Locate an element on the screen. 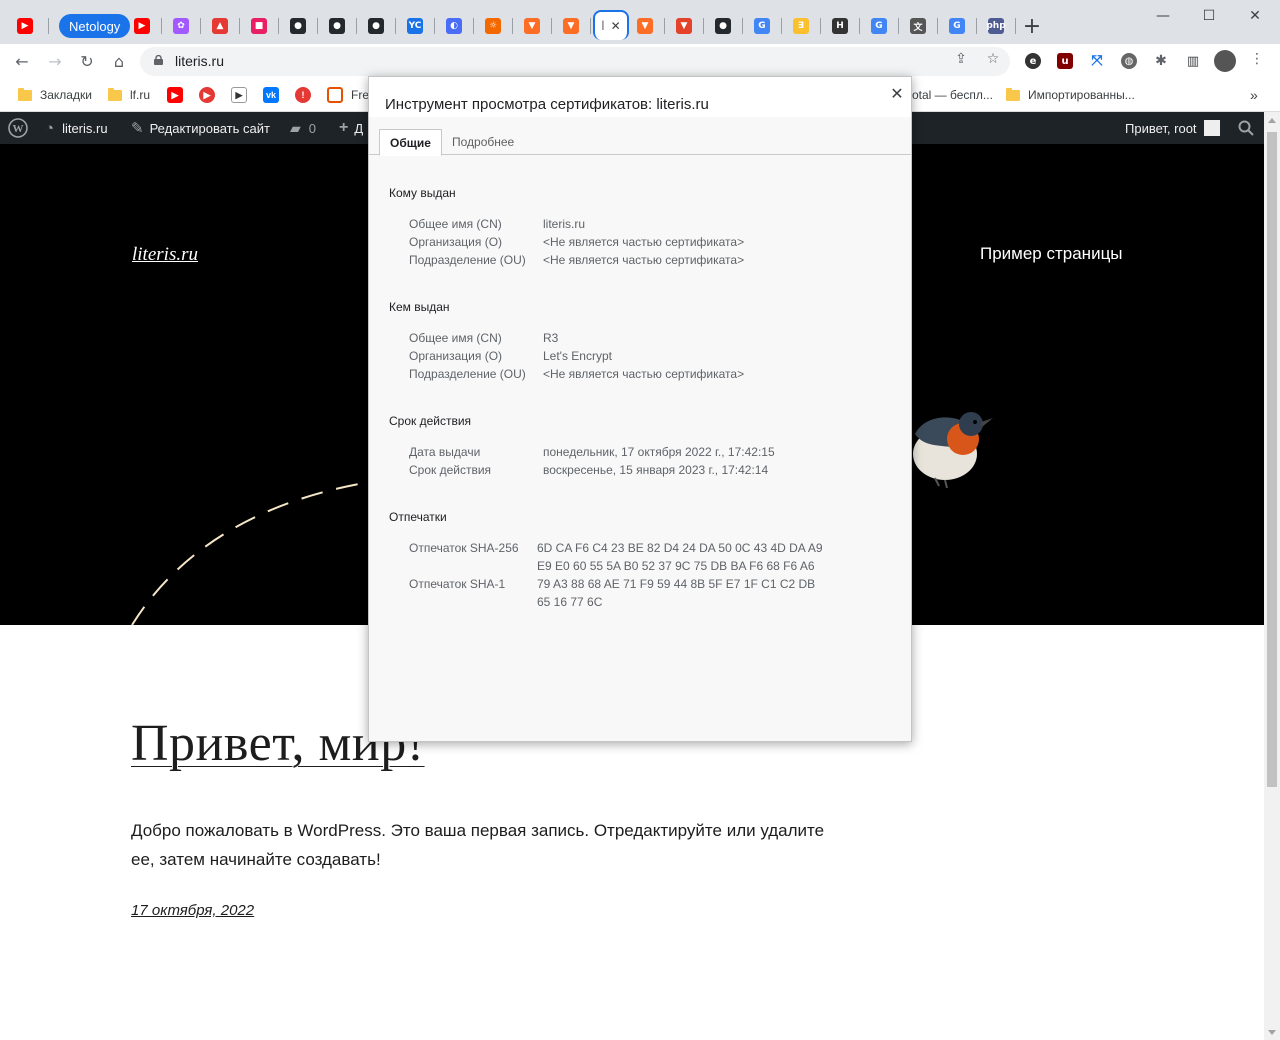 This screenshot has height=1040, width=1280. dashboard-icon: ◔ is located at coordinates (50, 128).